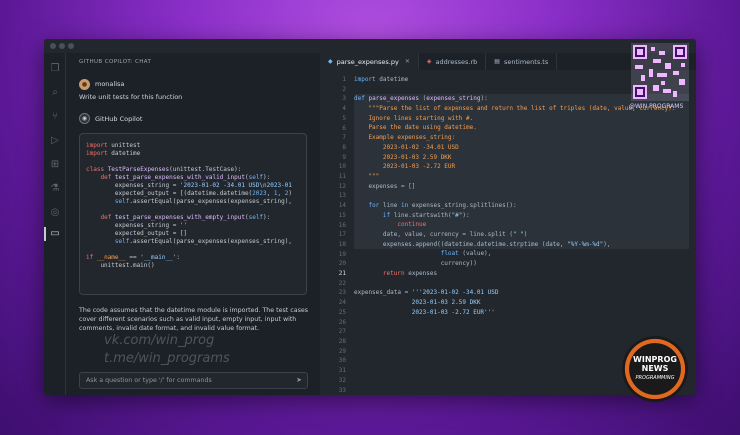  Describe the element at coordinates (656, 106) in the screenshot. I see `qr-label: @WIN PROGRAMS` at that location.